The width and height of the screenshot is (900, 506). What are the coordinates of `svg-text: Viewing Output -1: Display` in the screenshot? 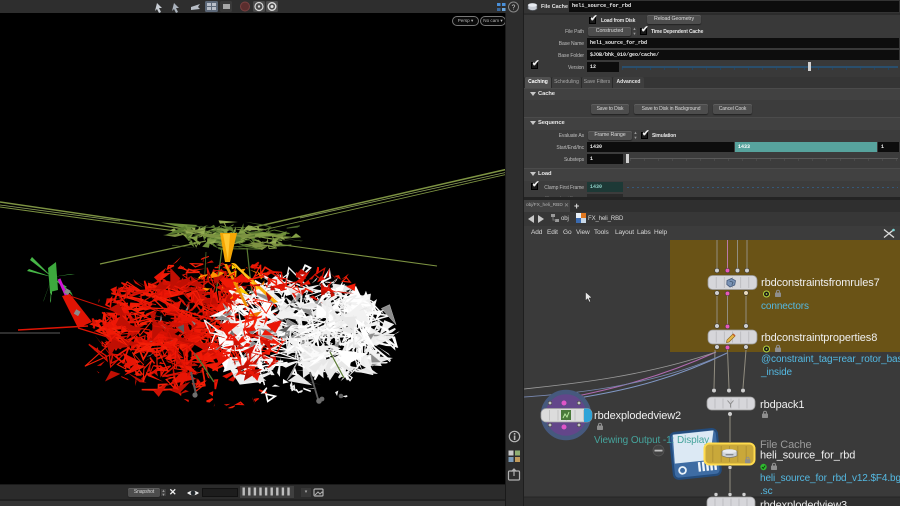 It's located at (651, 440).